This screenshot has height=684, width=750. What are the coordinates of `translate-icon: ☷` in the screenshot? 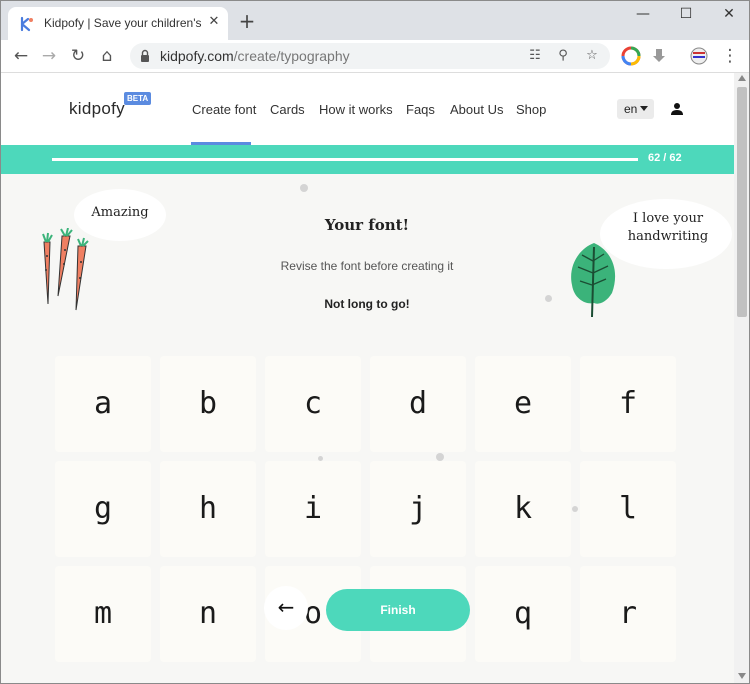 It's located at (535, 56).